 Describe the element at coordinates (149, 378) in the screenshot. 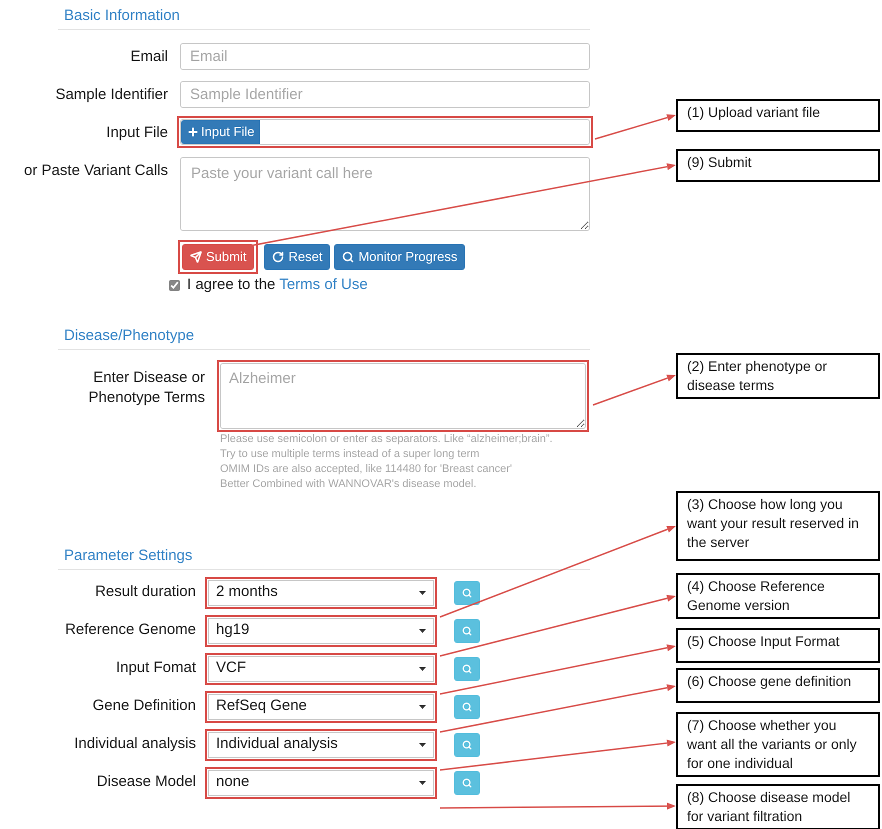

I see `field-label: Enter Disease or` at that location.